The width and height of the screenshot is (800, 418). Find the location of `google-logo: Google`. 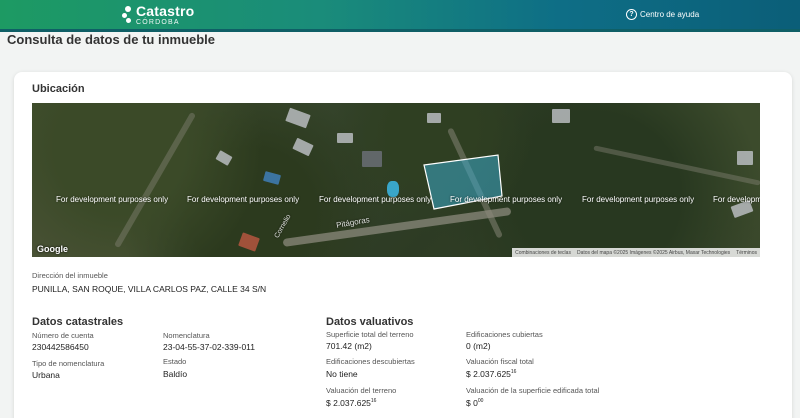

google-logo: Google is located at coordinates (52, 249).